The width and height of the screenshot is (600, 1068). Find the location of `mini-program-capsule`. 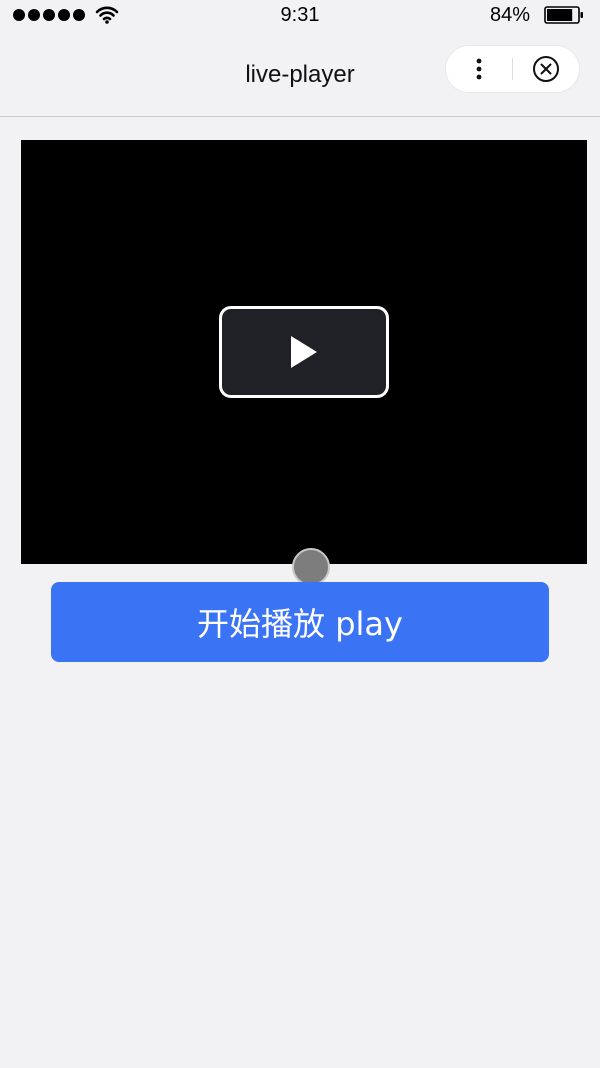

mini-program-capsule is located at coordinates (512, 69).